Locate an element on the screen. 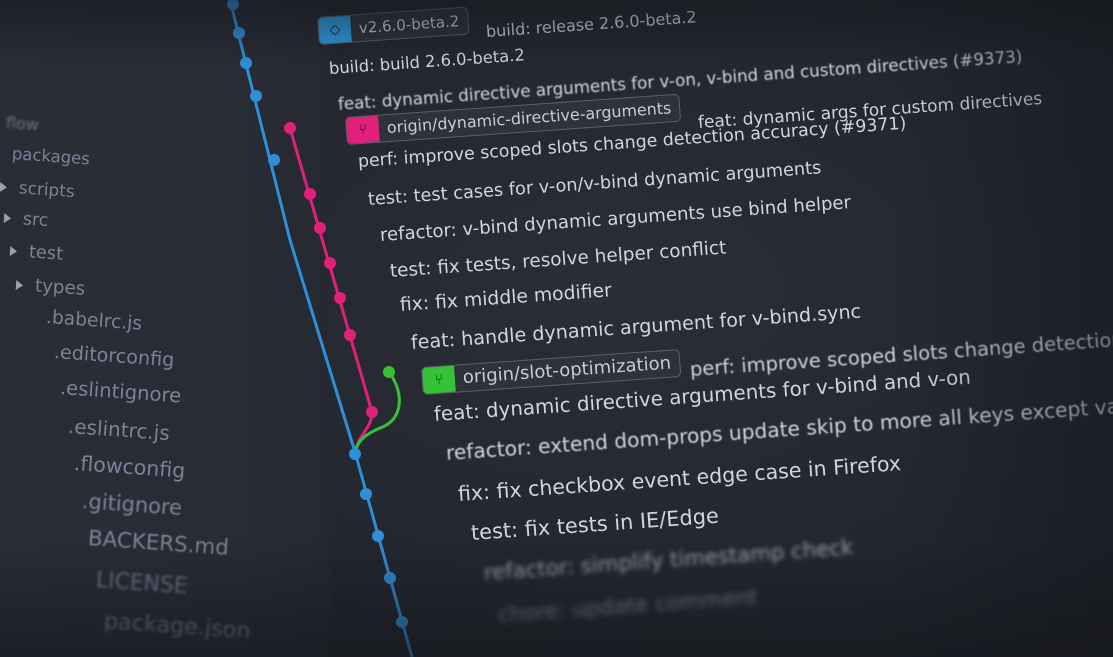 This screenshot has width=1113, height=657. commit-row: build: release 2.6.0-beta.2 is located at coordinates (591, 24).